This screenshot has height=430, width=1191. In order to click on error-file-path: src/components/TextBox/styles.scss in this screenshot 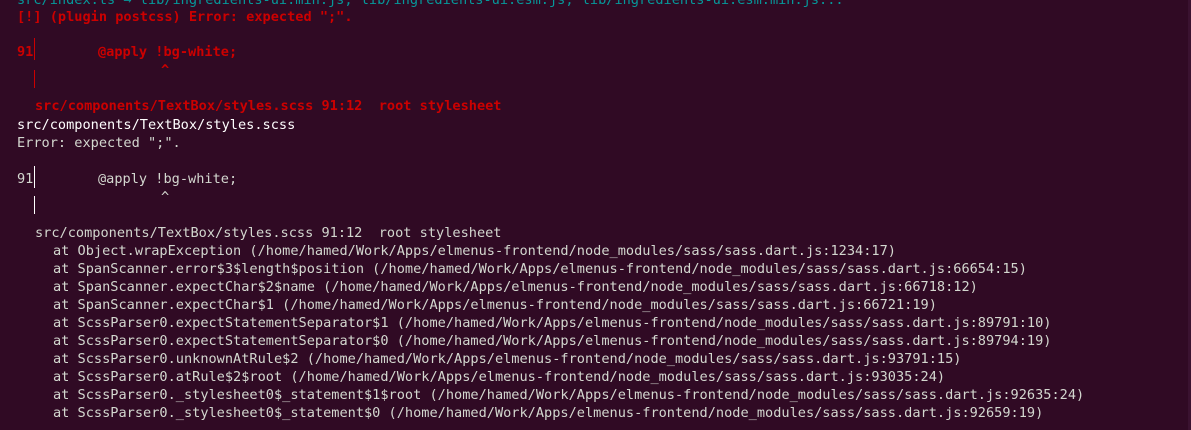, I will do `click(156, 125)`.